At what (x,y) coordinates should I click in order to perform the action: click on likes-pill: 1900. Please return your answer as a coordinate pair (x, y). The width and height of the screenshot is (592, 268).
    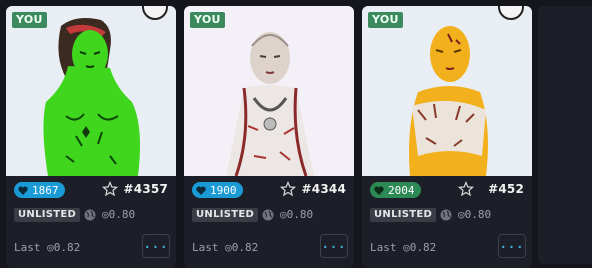
    Looking at the image, I should click on (217, 190).